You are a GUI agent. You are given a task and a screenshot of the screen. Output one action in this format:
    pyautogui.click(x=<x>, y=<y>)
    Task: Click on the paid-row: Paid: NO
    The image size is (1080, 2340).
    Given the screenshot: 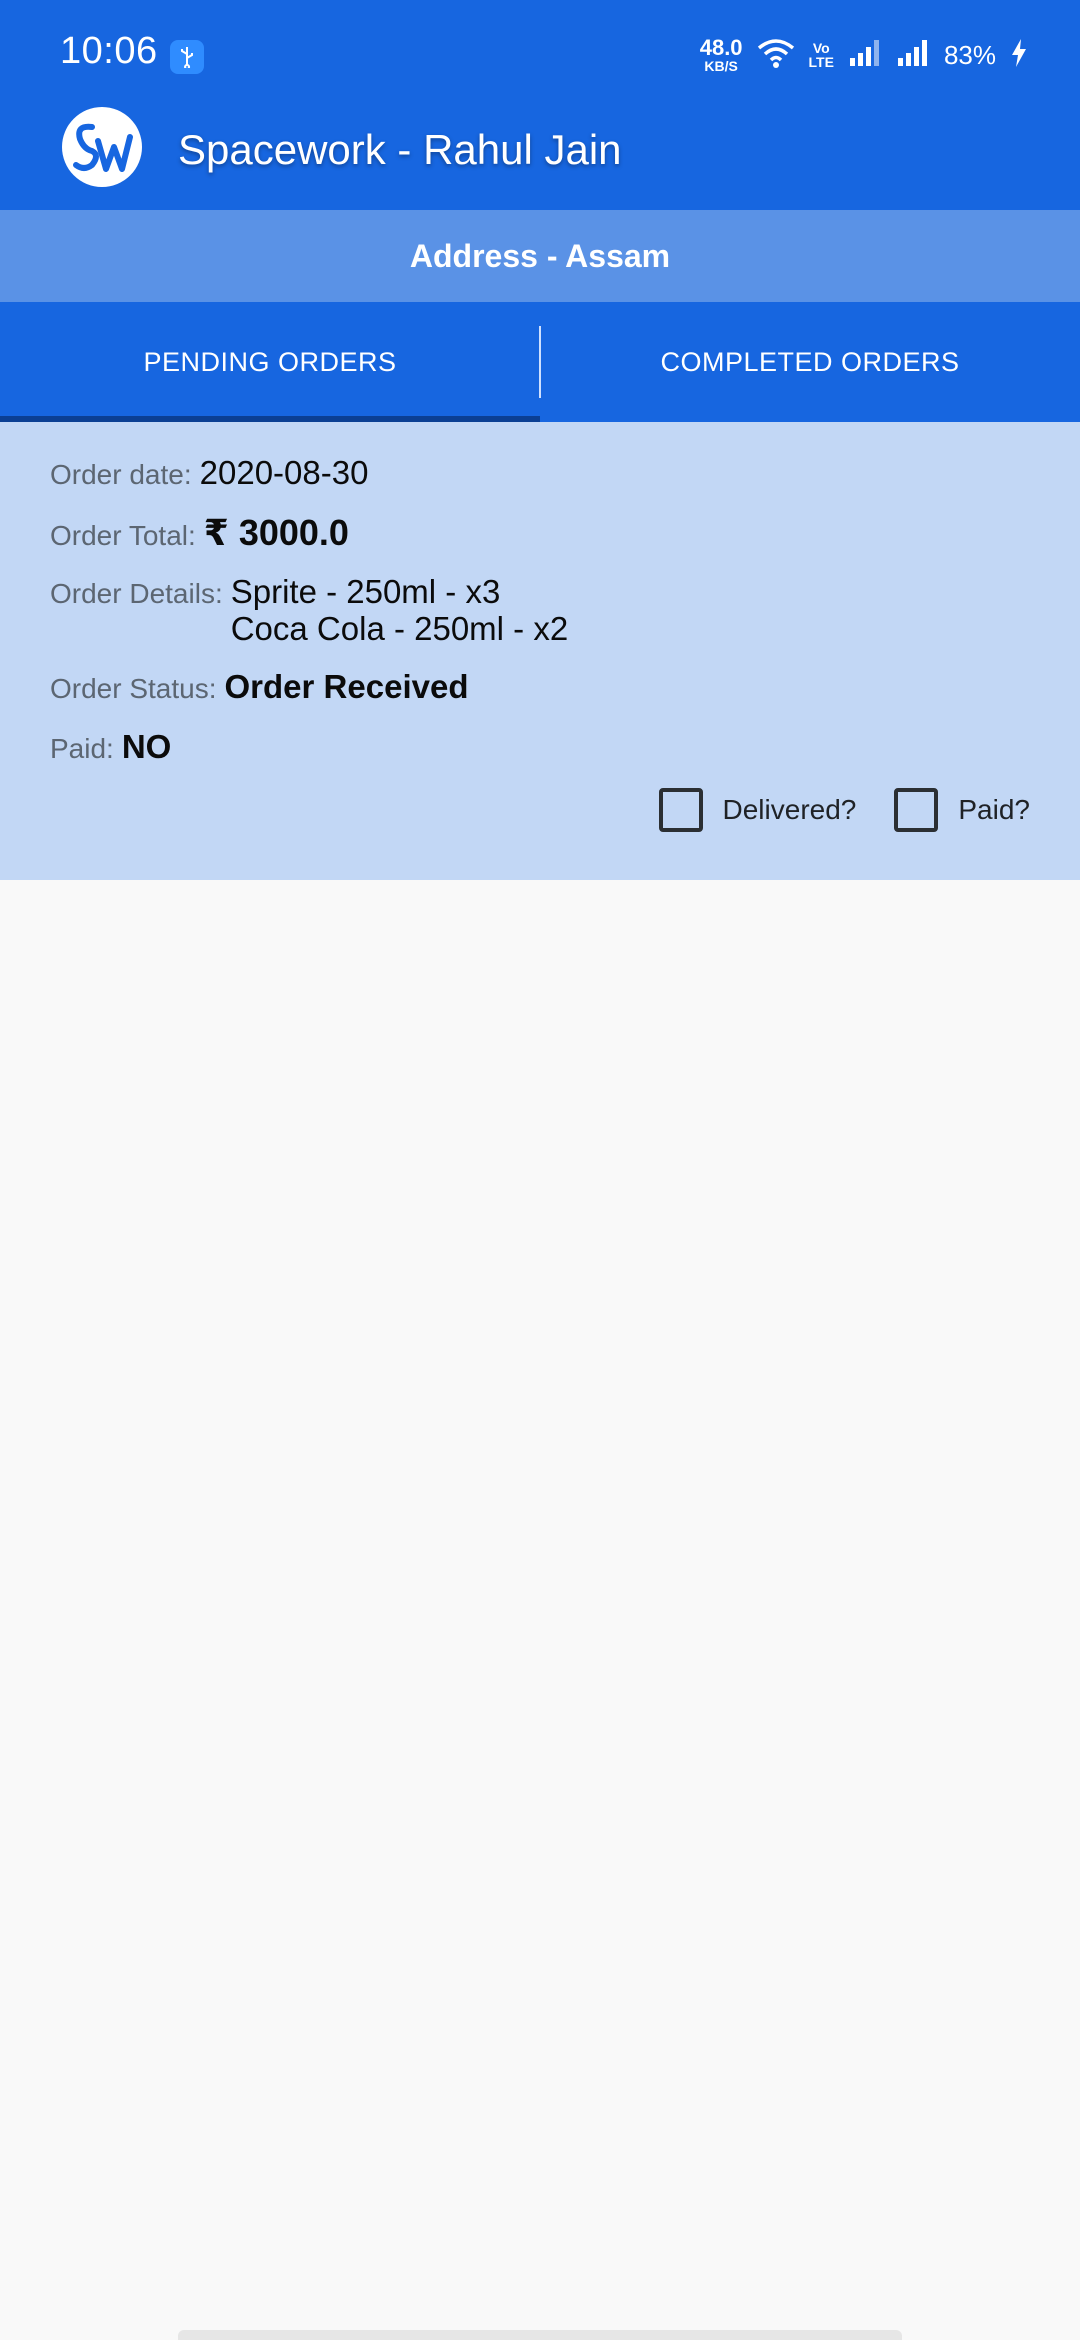 What is the action you would take?
    pyautogui.click(x=110, y=747)
    